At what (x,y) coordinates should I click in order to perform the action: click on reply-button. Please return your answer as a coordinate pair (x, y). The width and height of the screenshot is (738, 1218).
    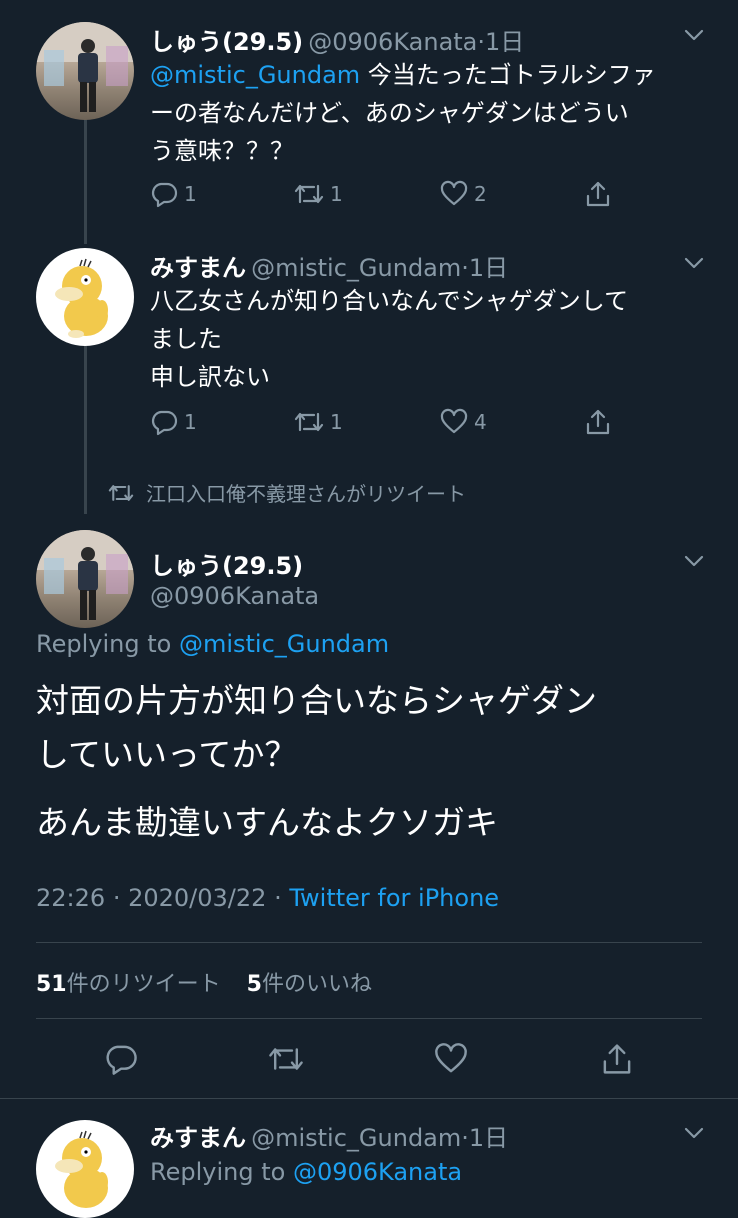
    Looking at the image, I should click on (121, 1059).